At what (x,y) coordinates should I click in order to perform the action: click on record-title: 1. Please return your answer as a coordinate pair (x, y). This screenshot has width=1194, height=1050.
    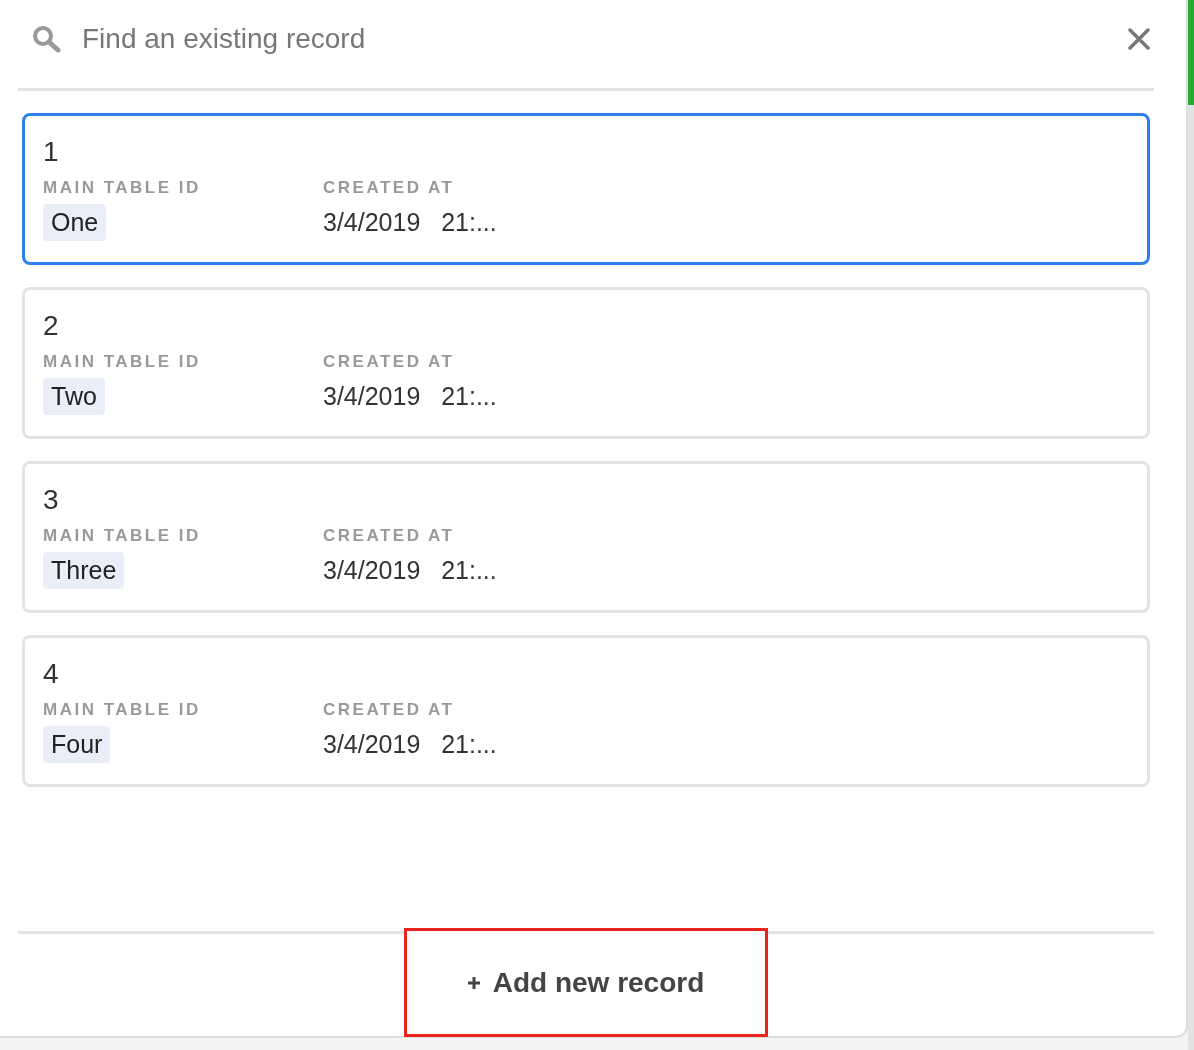
    Looking at the image, I should click on (51, 152).